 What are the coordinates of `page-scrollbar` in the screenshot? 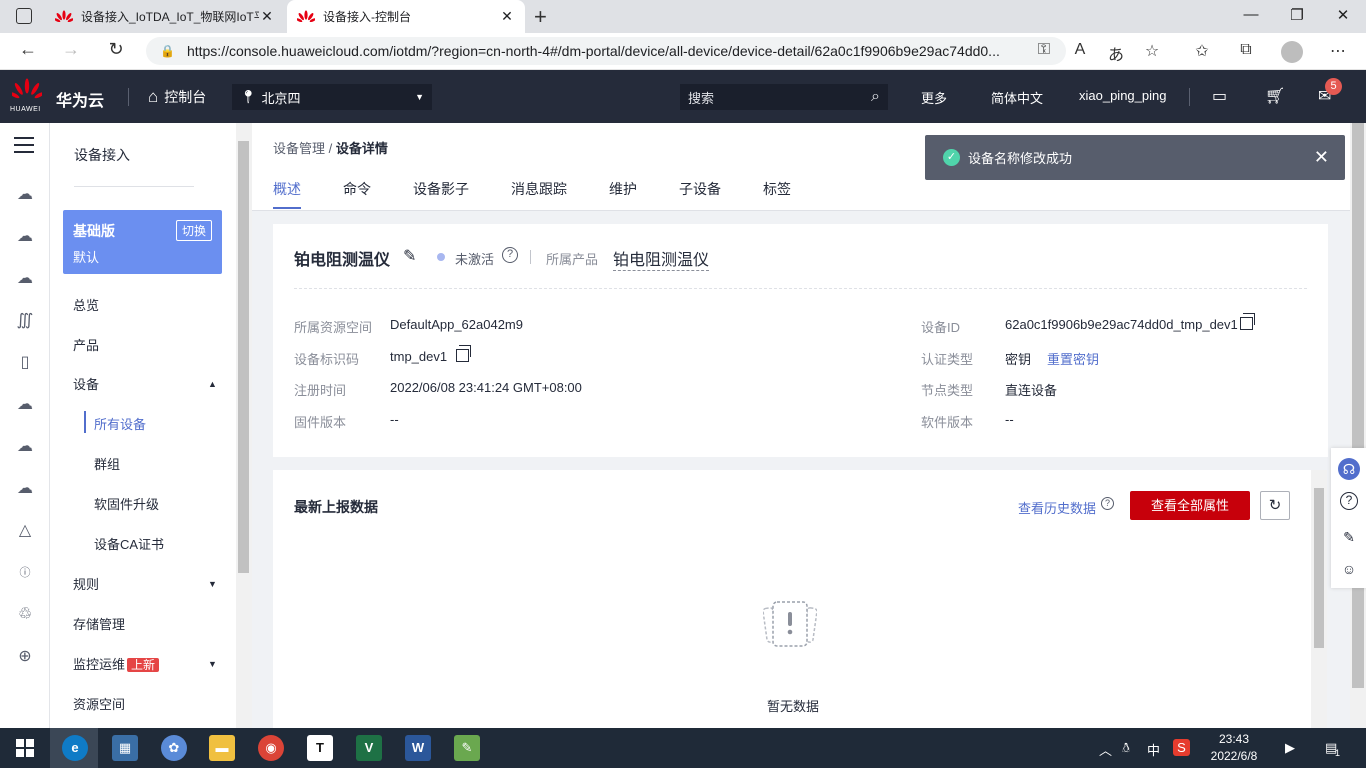 It's located at (1358, 425).